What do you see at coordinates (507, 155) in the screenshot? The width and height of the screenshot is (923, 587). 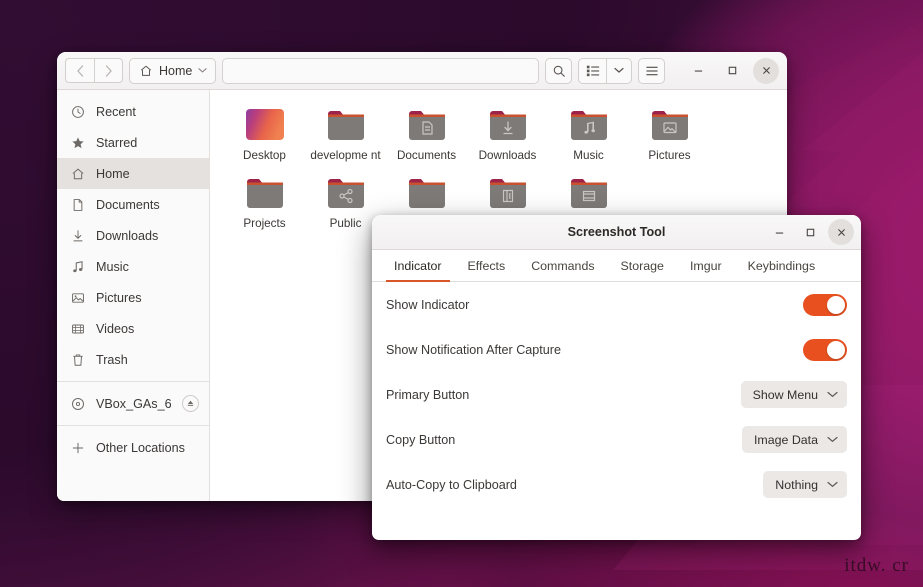 I see `file-label: Downloads` at bounding box center [507, 155].